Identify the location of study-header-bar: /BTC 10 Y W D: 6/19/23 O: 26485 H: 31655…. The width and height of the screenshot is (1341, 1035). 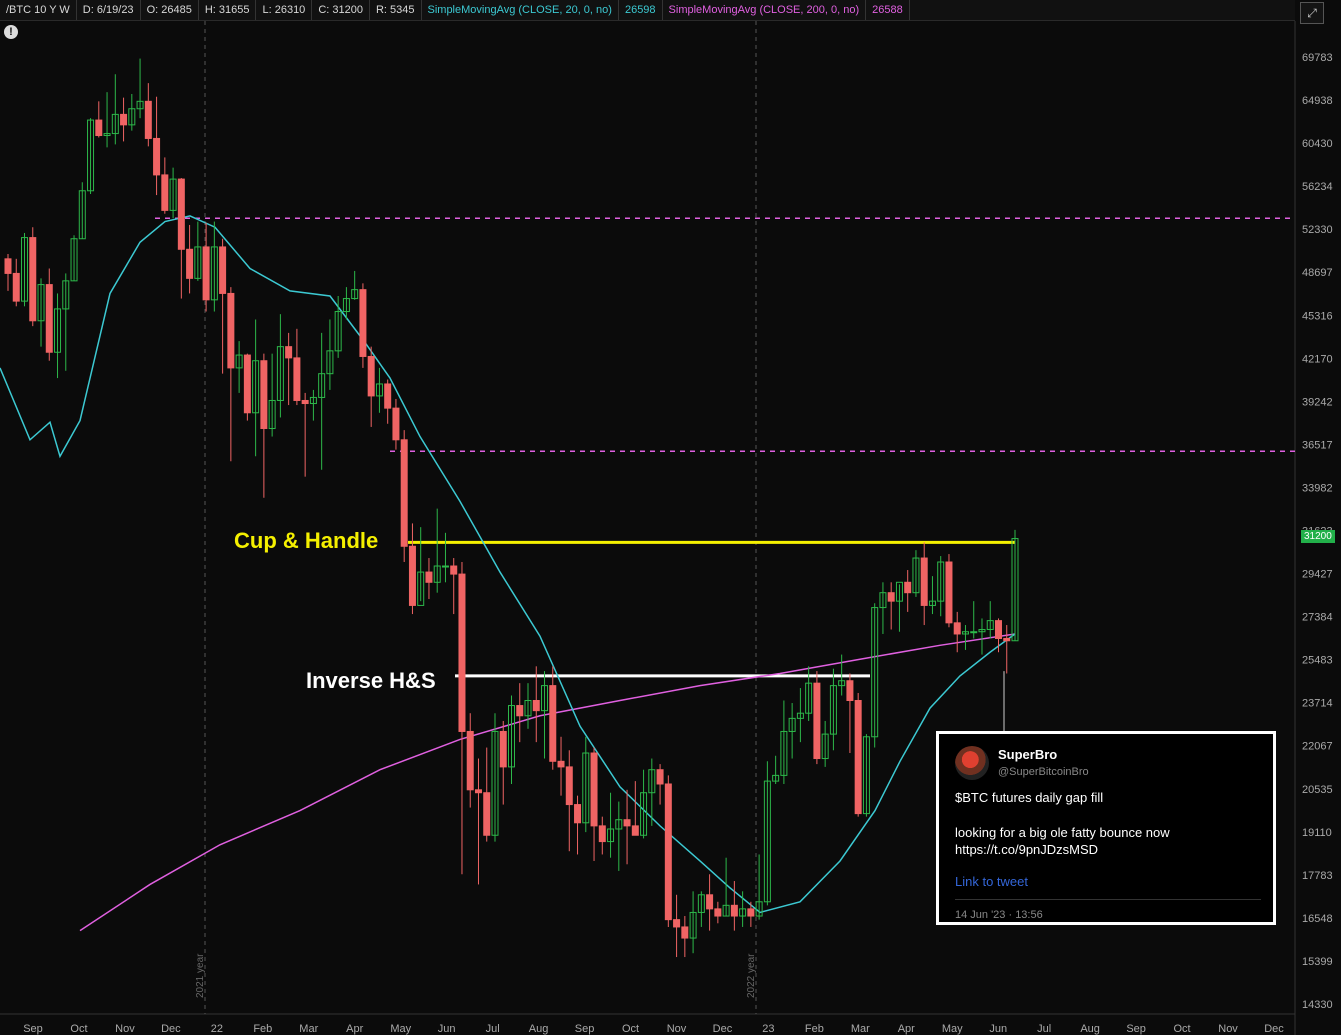
(647, 10).